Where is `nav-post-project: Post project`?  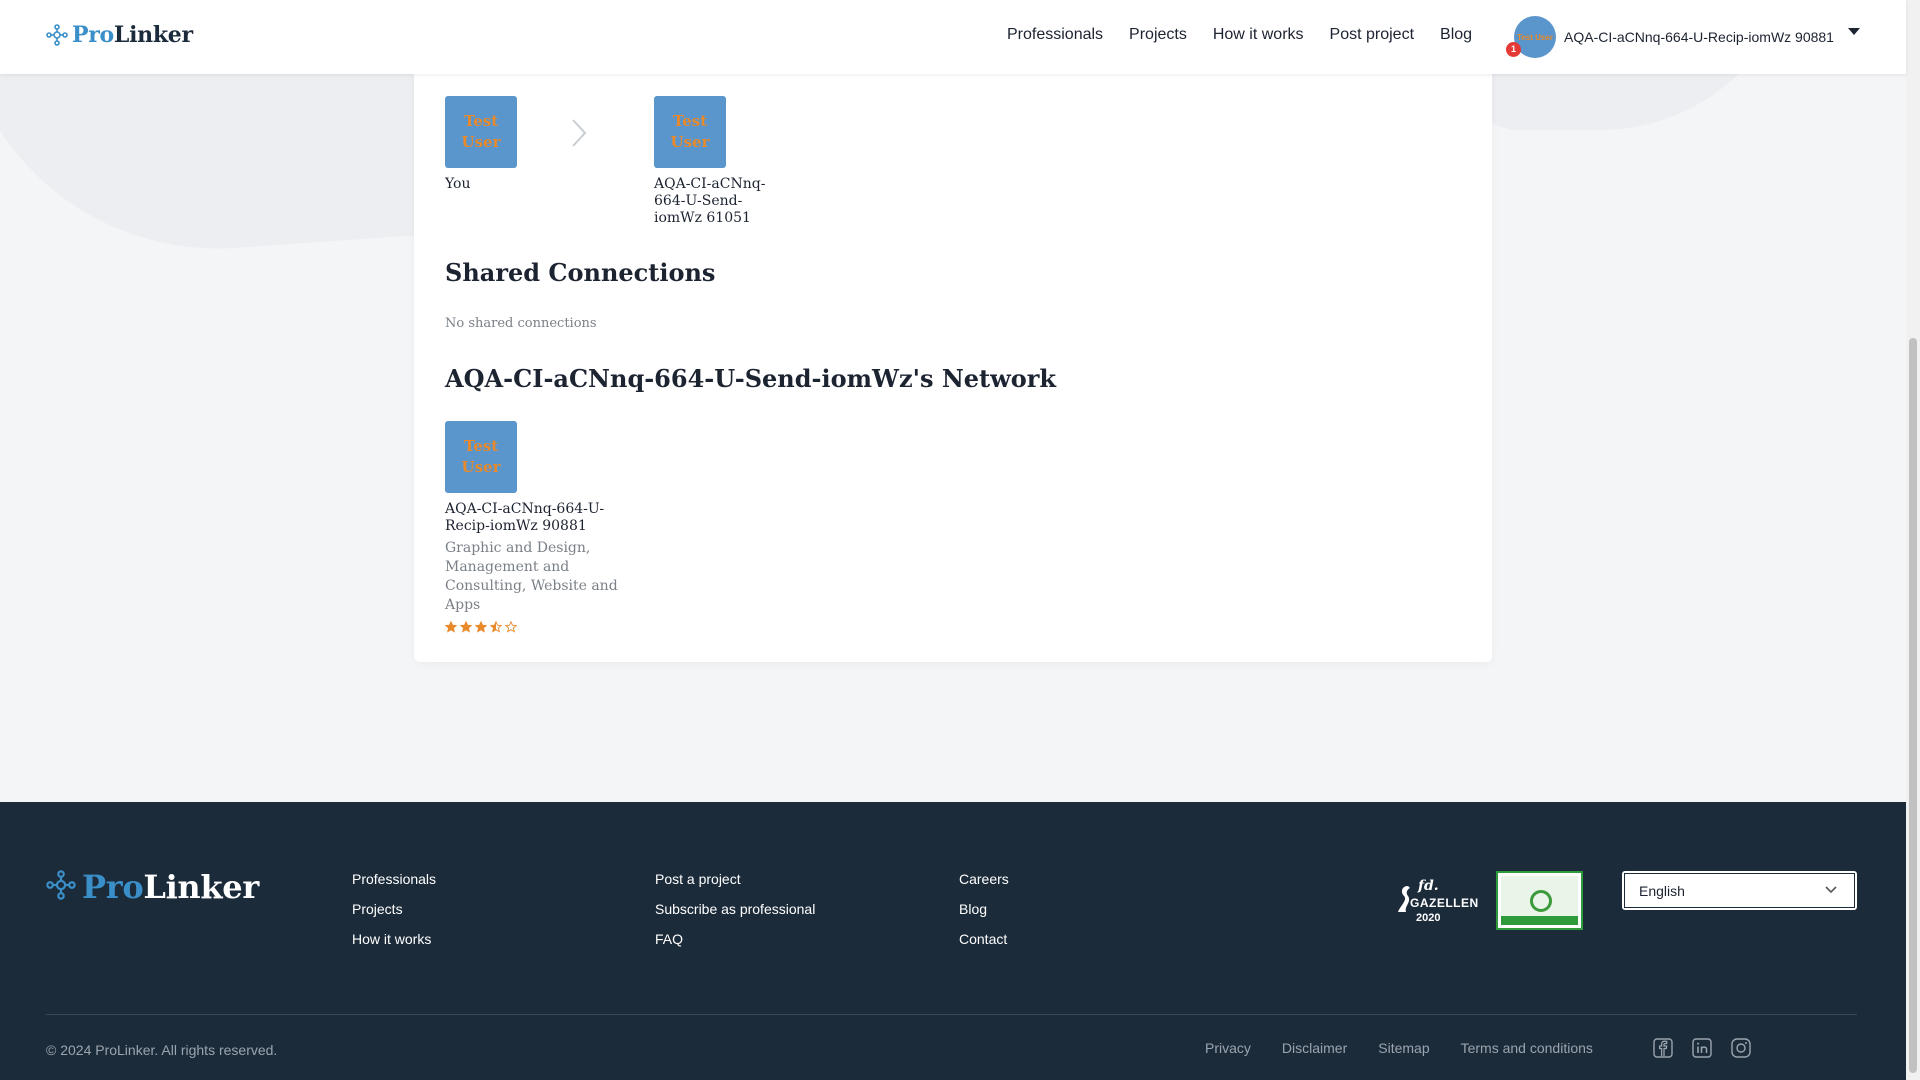
nav-post-project: Post project is located at coordinates (1372, 35).